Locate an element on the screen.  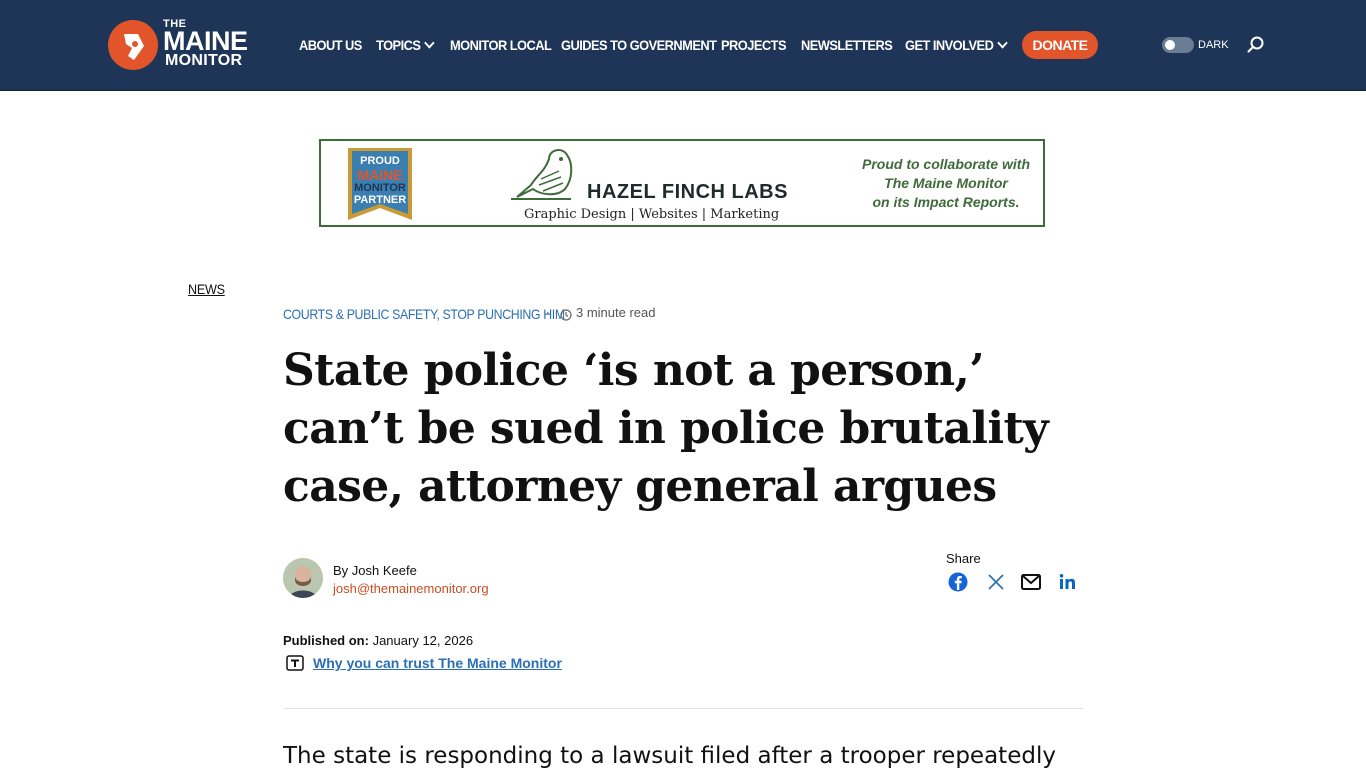
nav-label: GUIDES TO GOVERNMENT is located at coordinates (639, 45).